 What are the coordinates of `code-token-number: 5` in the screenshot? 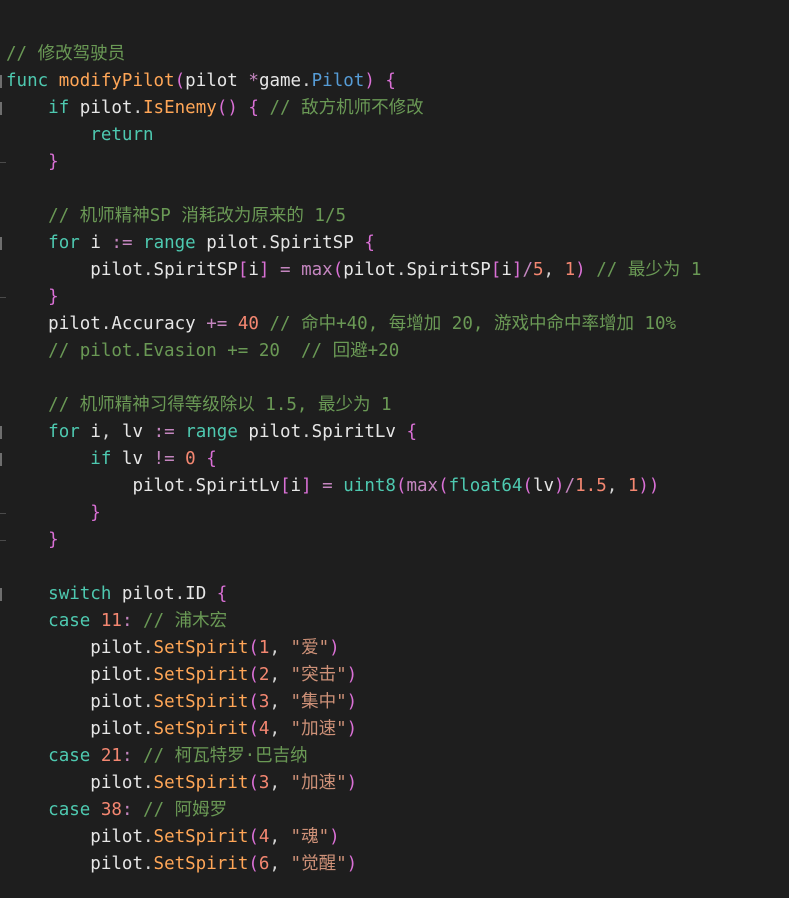 It's located at (538, 270).